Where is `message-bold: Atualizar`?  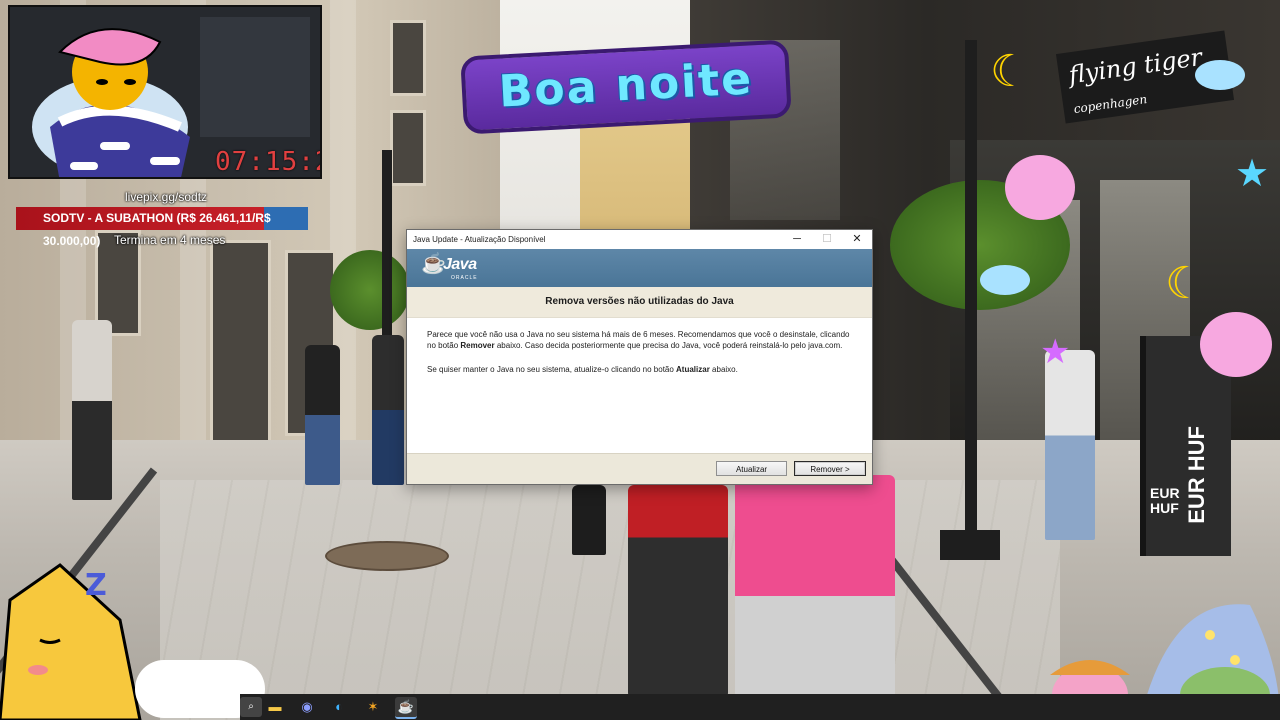 message-bold: Atualizar is located at coordinates (693, 369).